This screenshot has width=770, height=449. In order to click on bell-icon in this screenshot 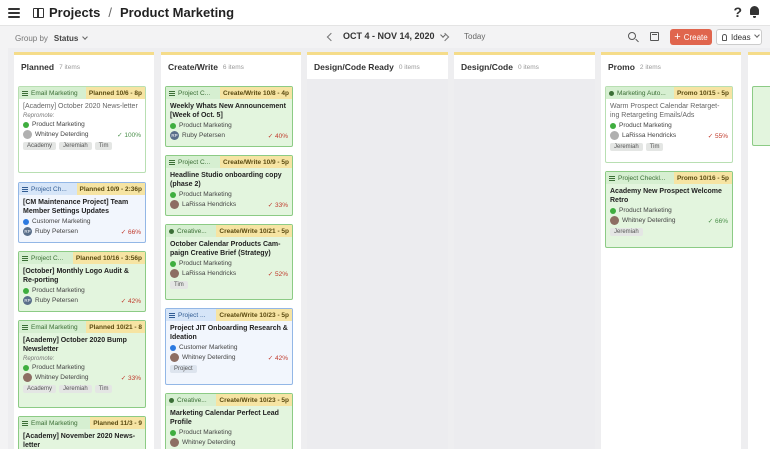, I will do `click(754, 11)`.